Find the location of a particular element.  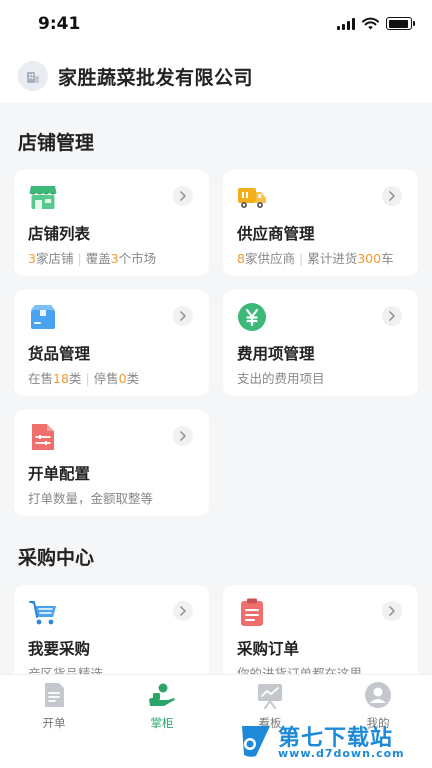

shopping-cart-icon is located at coordinates (42, 613).